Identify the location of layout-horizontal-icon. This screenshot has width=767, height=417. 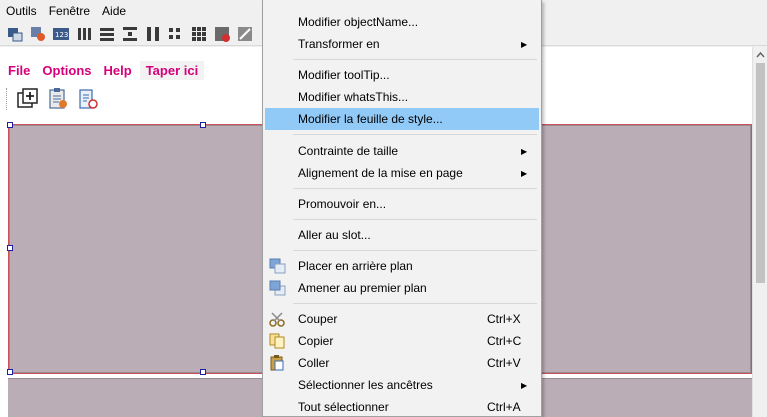
(107, 34).